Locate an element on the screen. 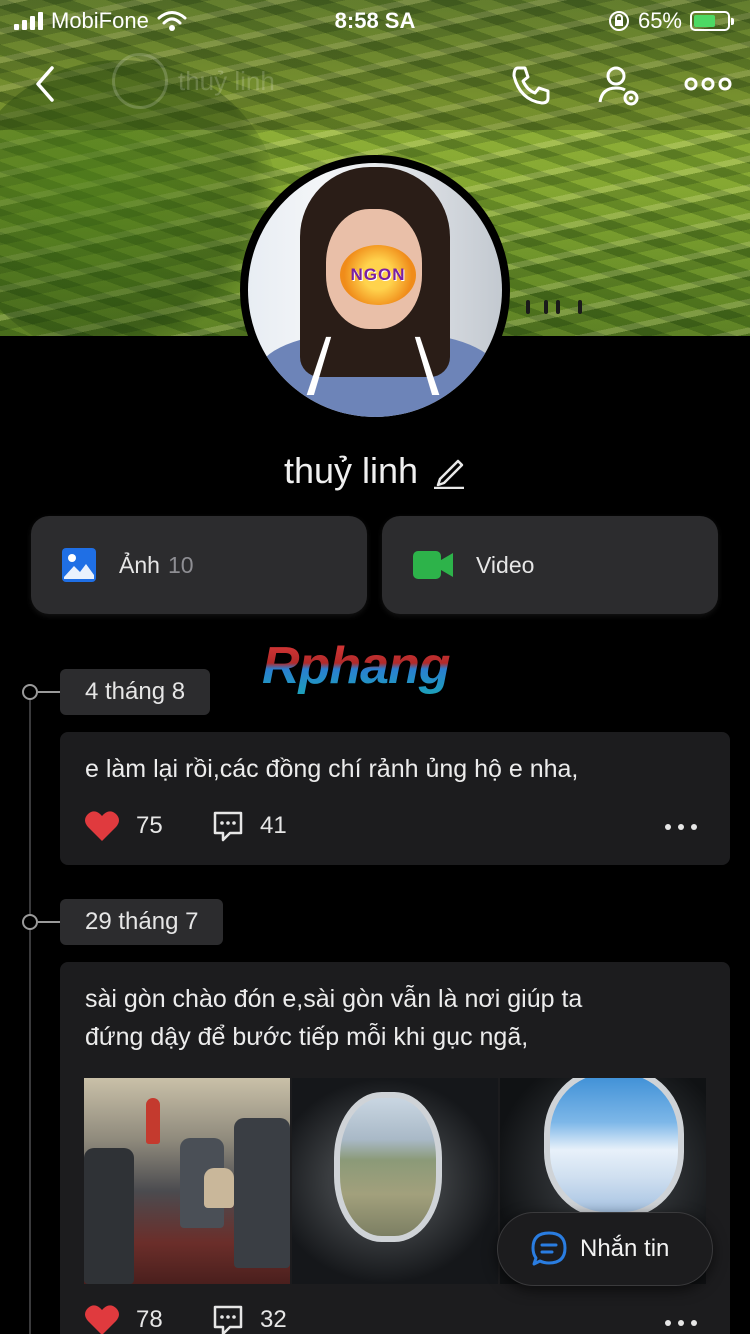  watermark-logo: Rphang is located at coordinates (375, 666).